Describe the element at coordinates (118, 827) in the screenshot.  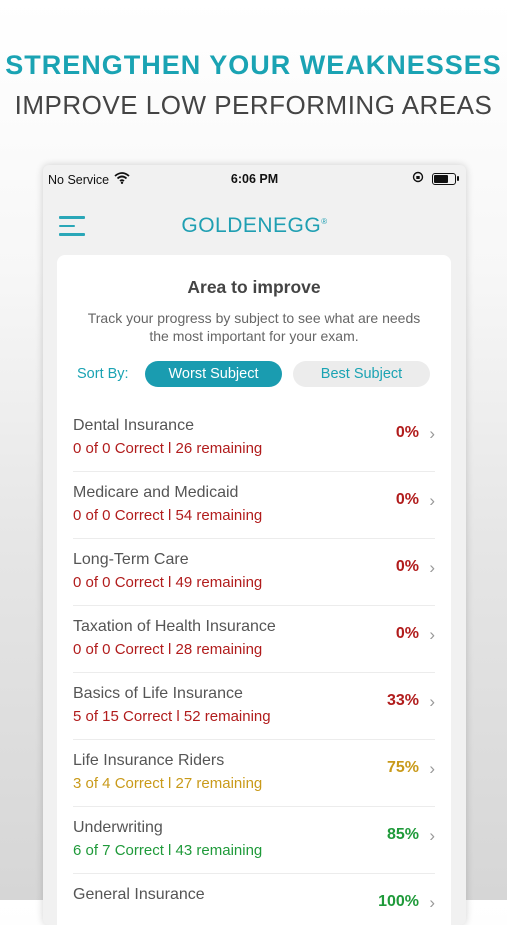
I see `subject-name: Underwriting` at that location.